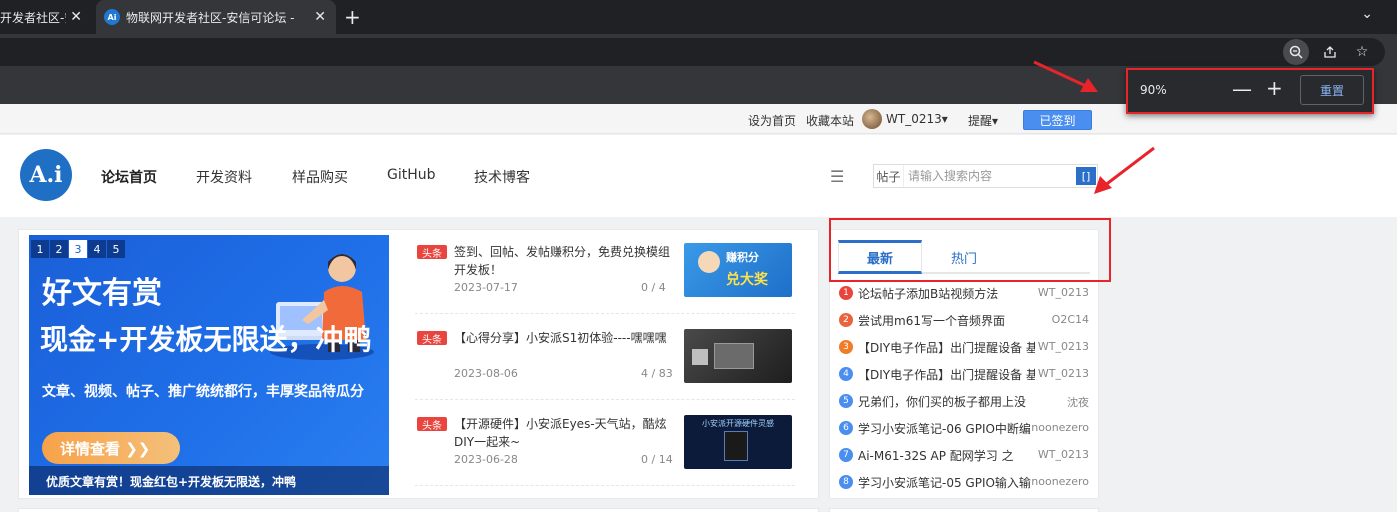 This screenshot has height=512, width=1397. Describe the element at coordinates (486, 373) in the screenshot. I see `news-date: 2023-08-06` at that location.